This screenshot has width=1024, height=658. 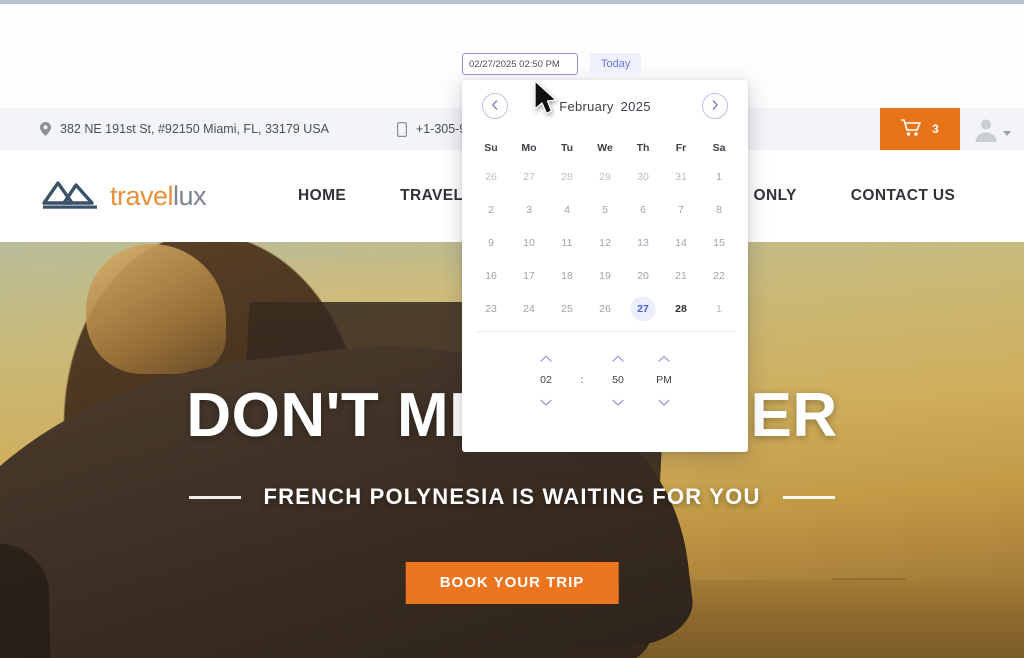 What do you see at coordinates (719, 276) in the screenshot?
I see `calendar-day: 22` at bounding box center [719, 276].